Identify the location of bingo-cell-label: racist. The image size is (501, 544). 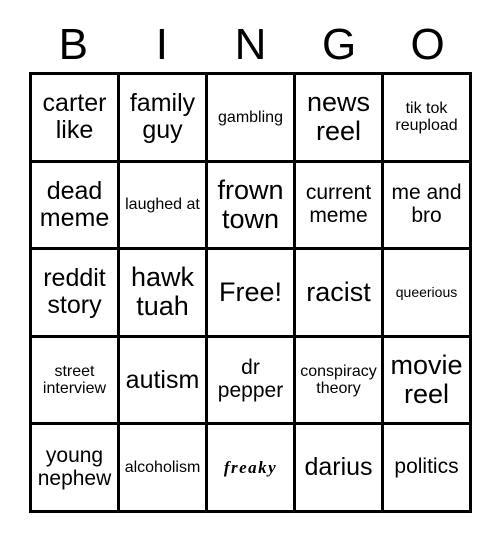
(338, 291).